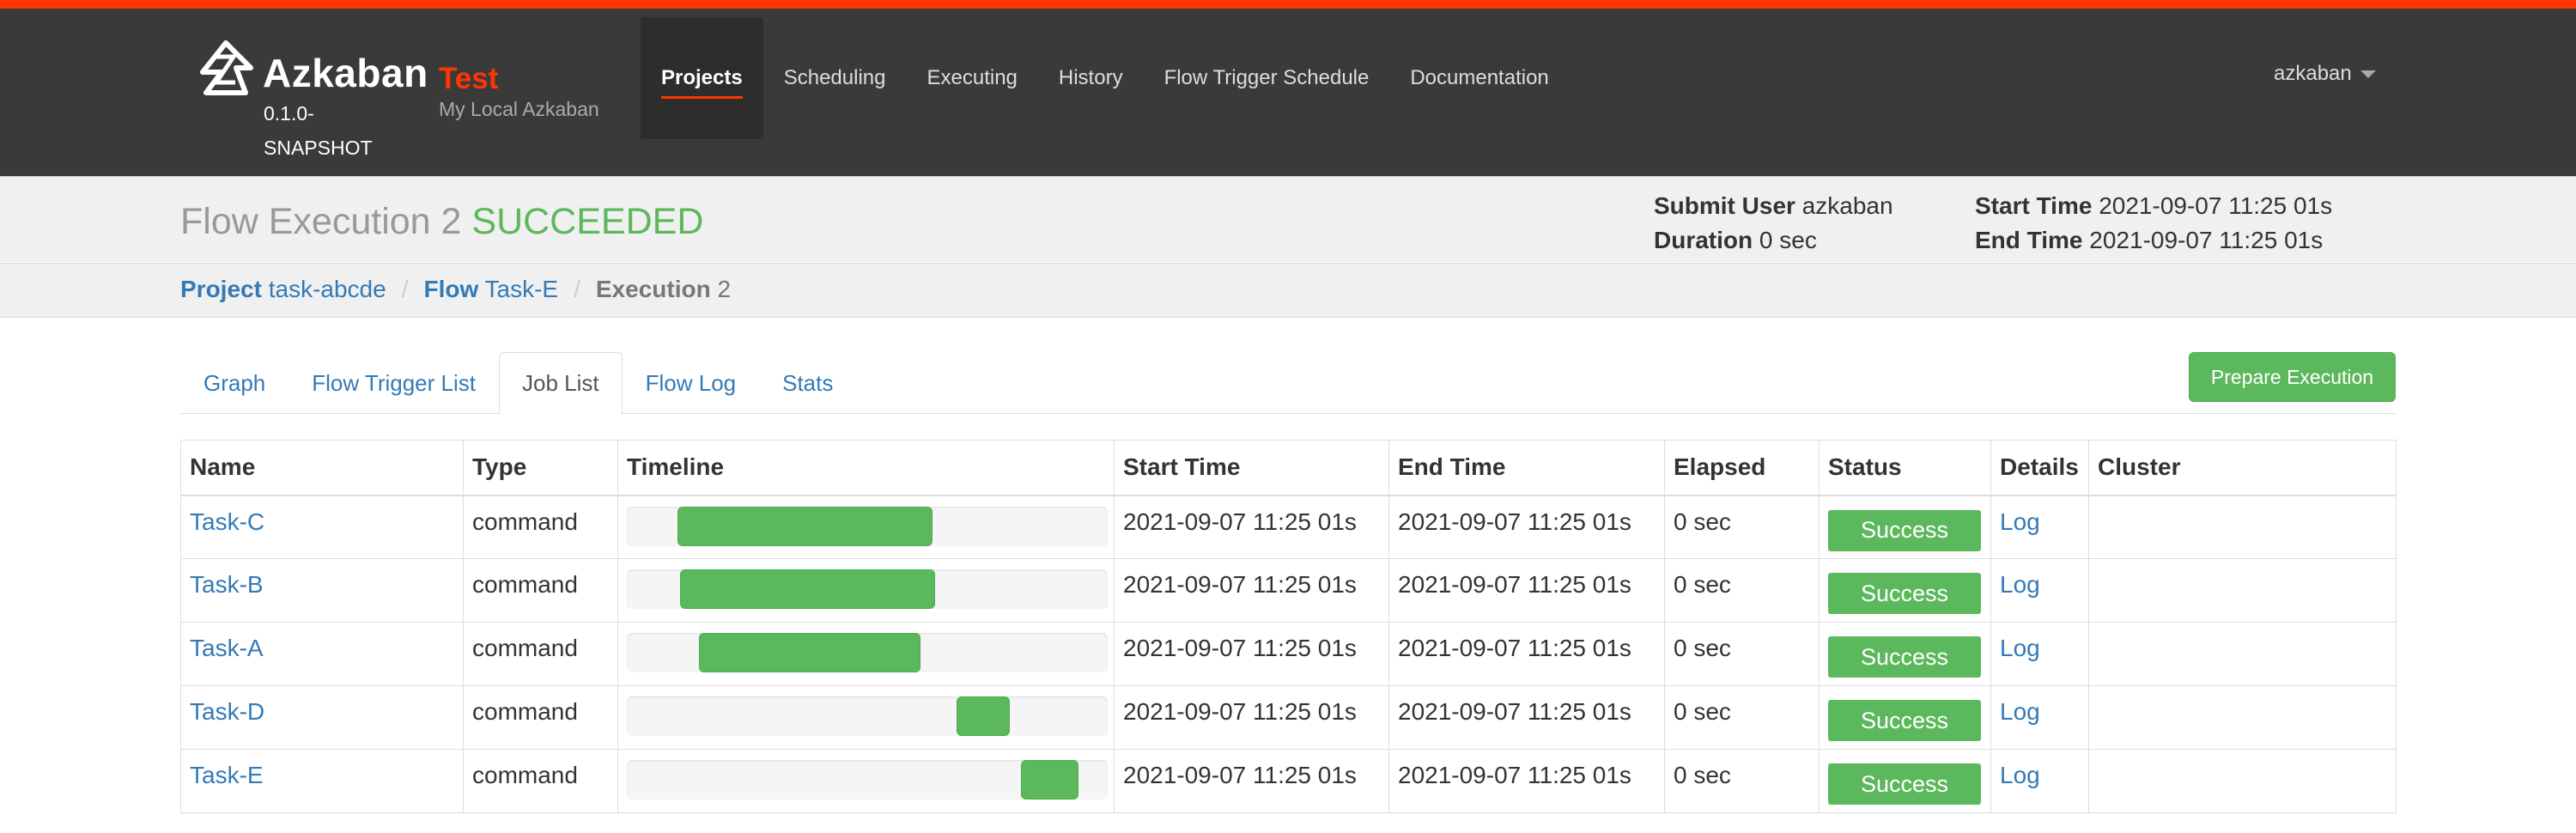 The height and width of the screenshot is (833, 2576). Describe the element at coordinates (2207, 240) in the screenshot. I see `end-time-value: 2021-09-07 11:25 01s` at that location.